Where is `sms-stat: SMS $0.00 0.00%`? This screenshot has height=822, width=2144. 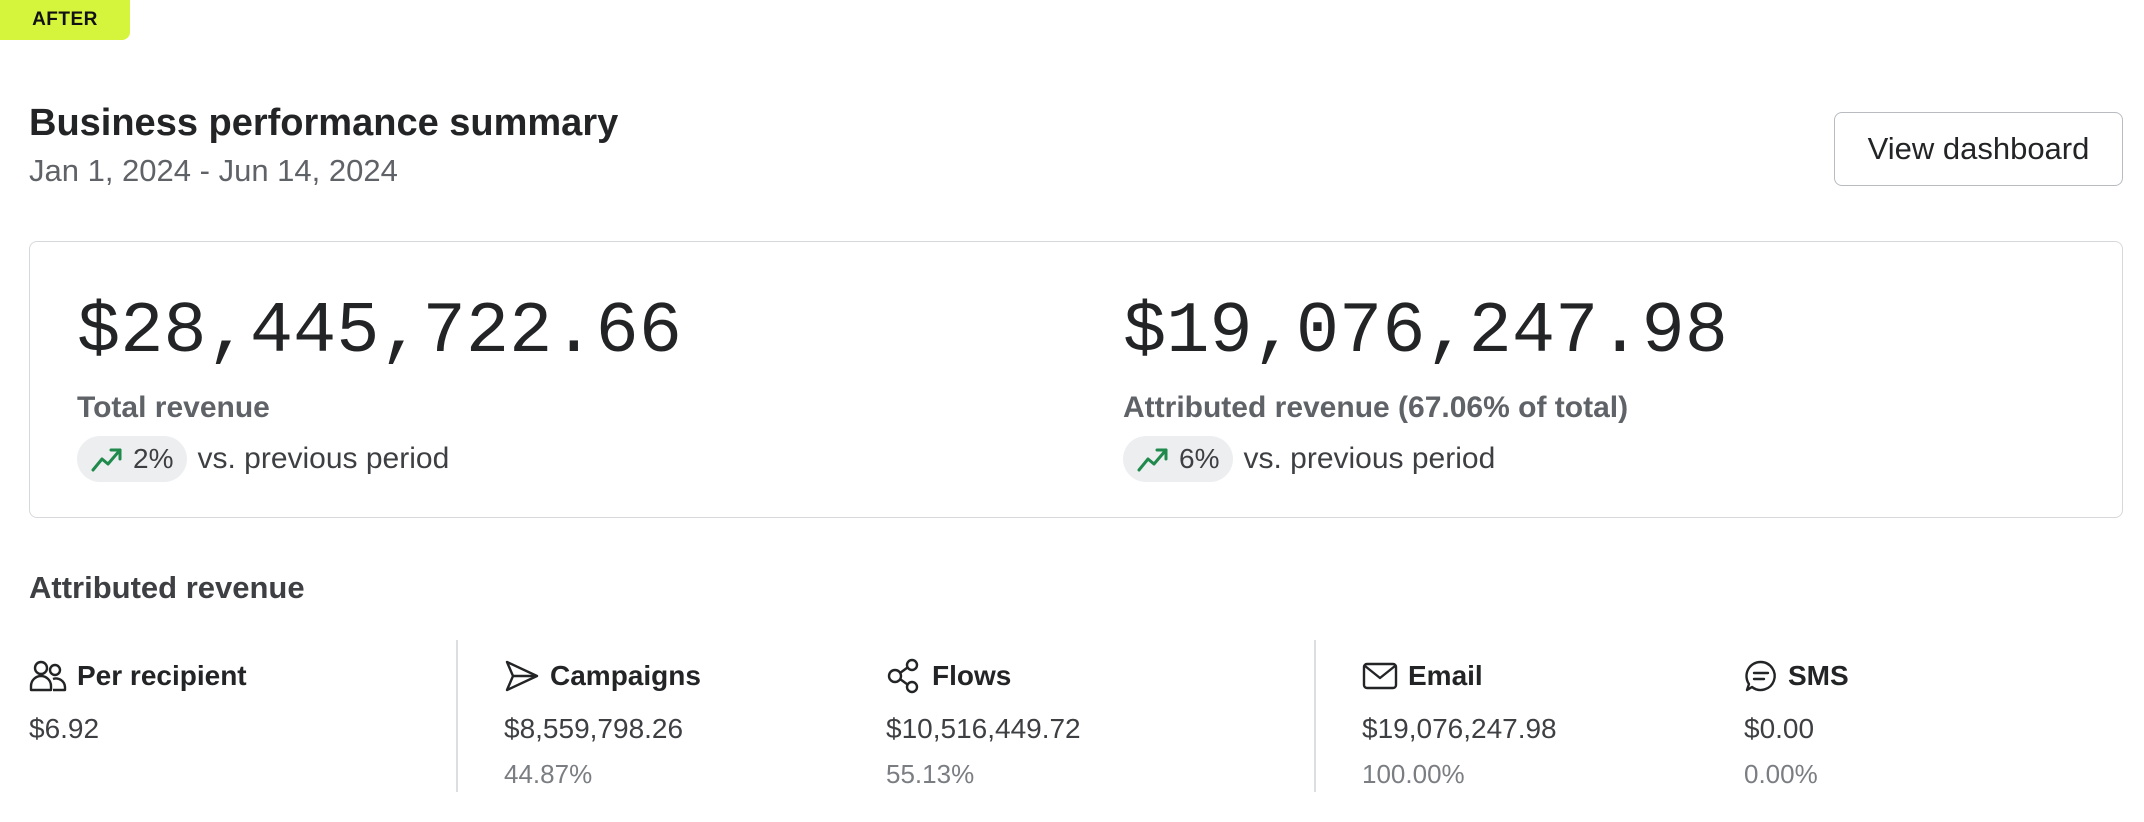
sms-stat: SMS $0.00 0.00% is located at coordinates (1796, 724).